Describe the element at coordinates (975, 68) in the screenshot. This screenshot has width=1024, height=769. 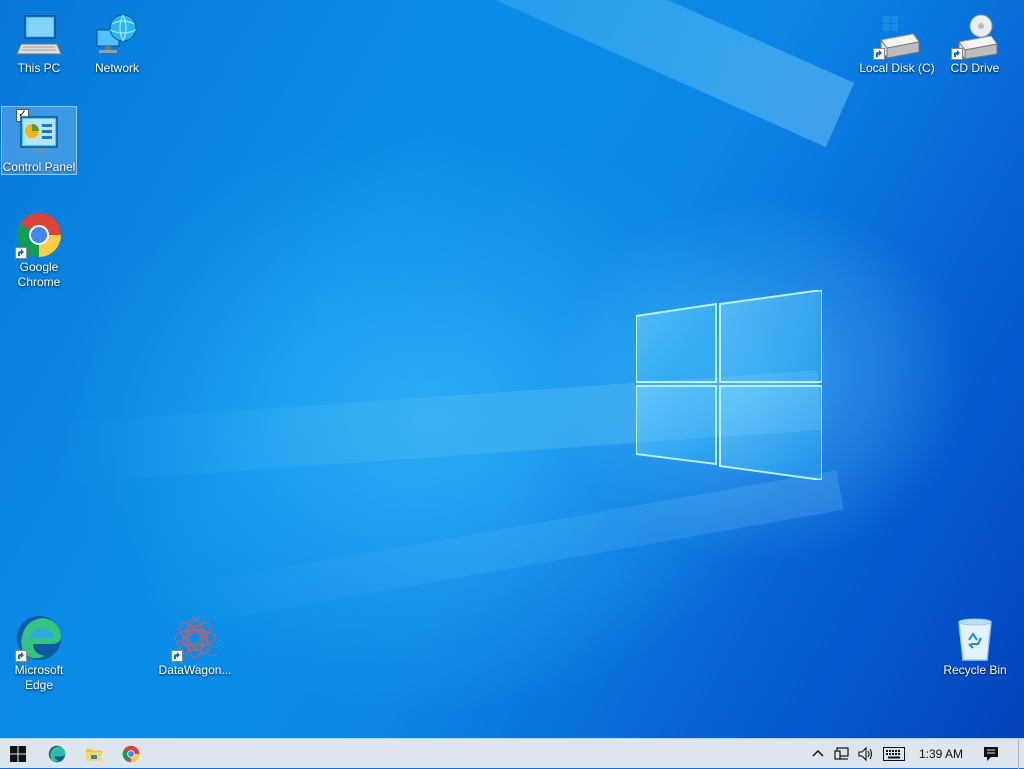
I see `desktop-icon-label: CD Drive` at that location.